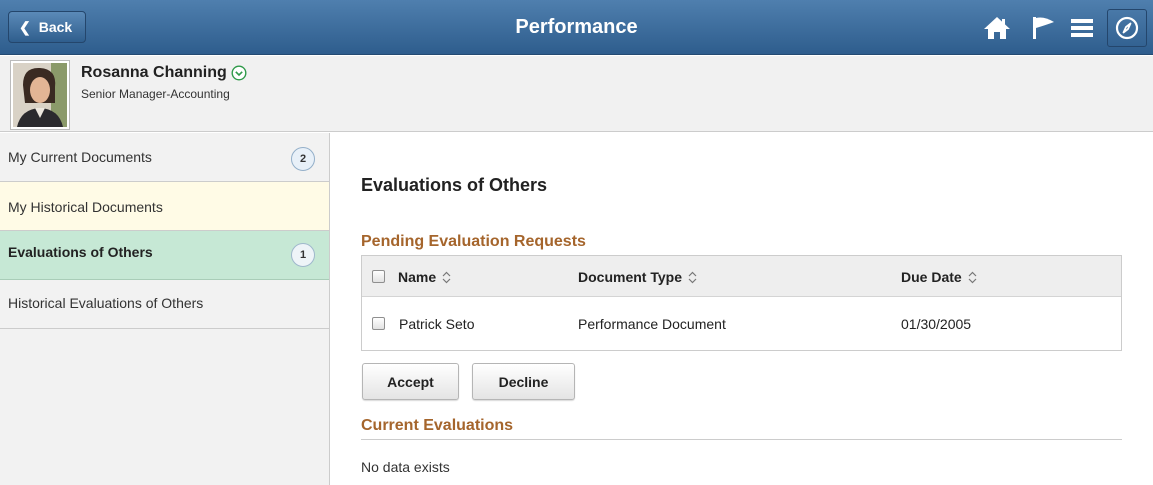 This screenshot has height=485, width=1153. What do you see at coordinates (378, 323) in the screenshot?
I see `row-select-checkbox` at bounding box center [378, 323].